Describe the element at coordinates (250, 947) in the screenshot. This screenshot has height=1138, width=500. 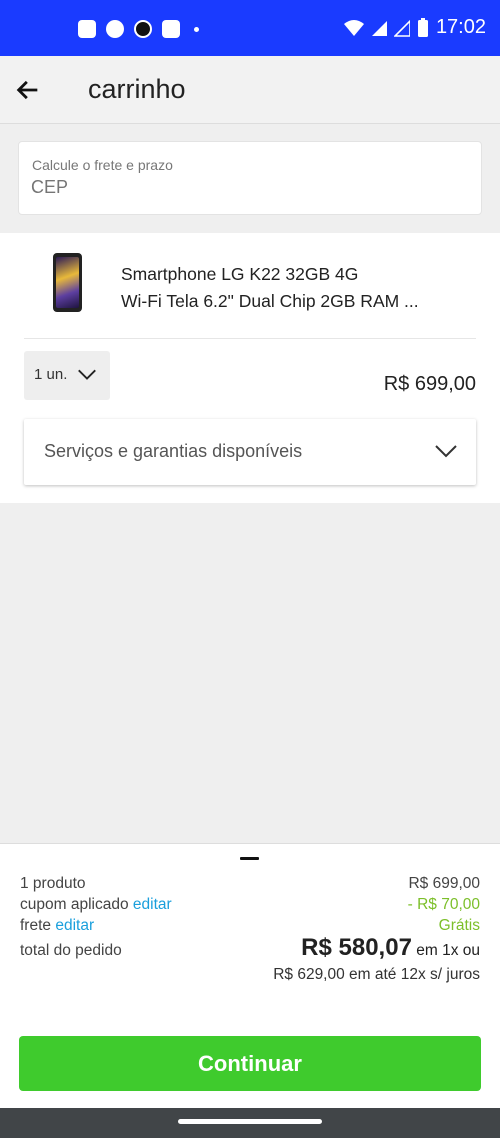
I see `summary-row-total: total do pedido R$ 580,07 em 1x ou` at that location.